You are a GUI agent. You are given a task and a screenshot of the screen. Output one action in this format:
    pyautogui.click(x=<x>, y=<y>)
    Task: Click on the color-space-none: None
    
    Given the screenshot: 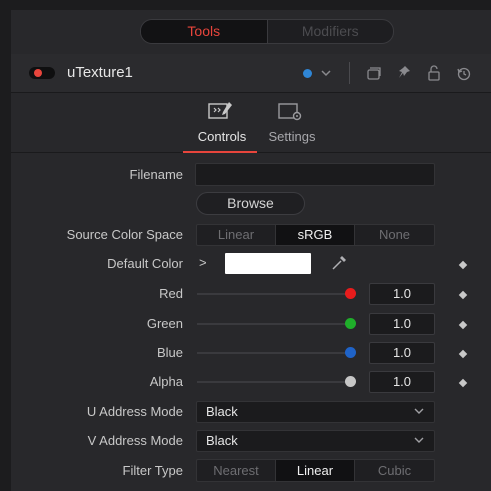 What is the action you would take?
    pyautogui.click(x=394, y=235)
    